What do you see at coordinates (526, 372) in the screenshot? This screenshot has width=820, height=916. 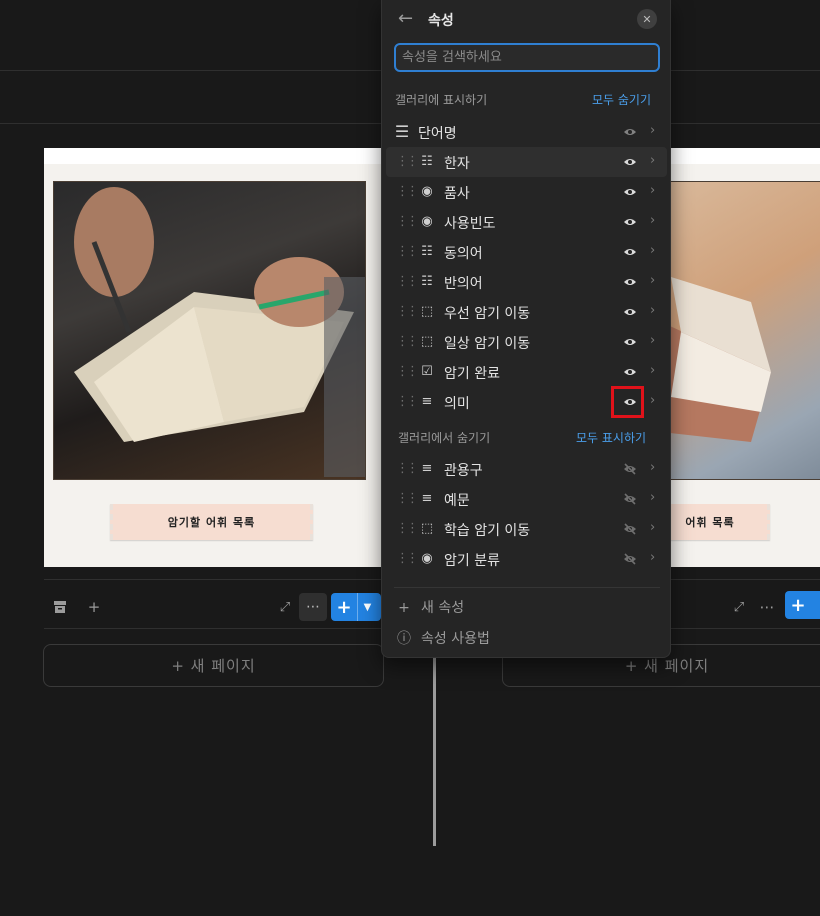 I see `property-row: ⋮⋮ ☑ 암기 완료 ›` at bounding box center [526, 372].